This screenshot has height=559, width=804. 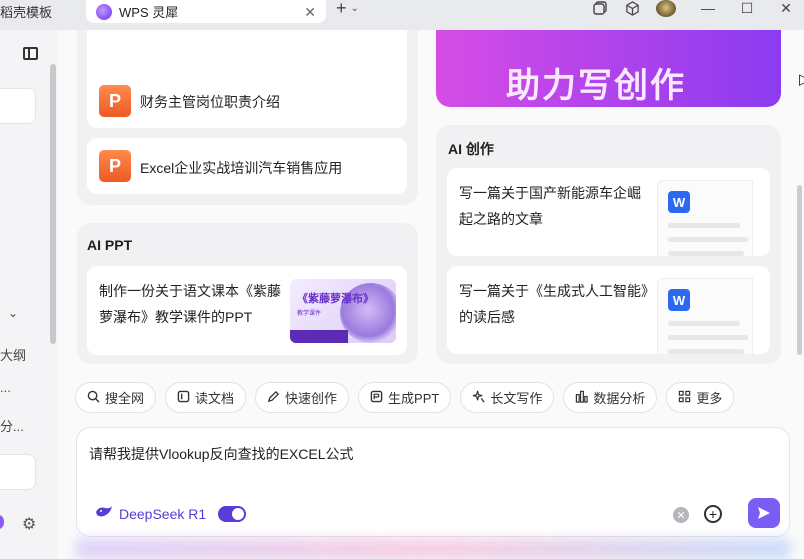 What do you see at coordinates (149, 12) in the screenshot?
I see `tab-active-label: WPS 灵犀` at bounding box center [149, 12].